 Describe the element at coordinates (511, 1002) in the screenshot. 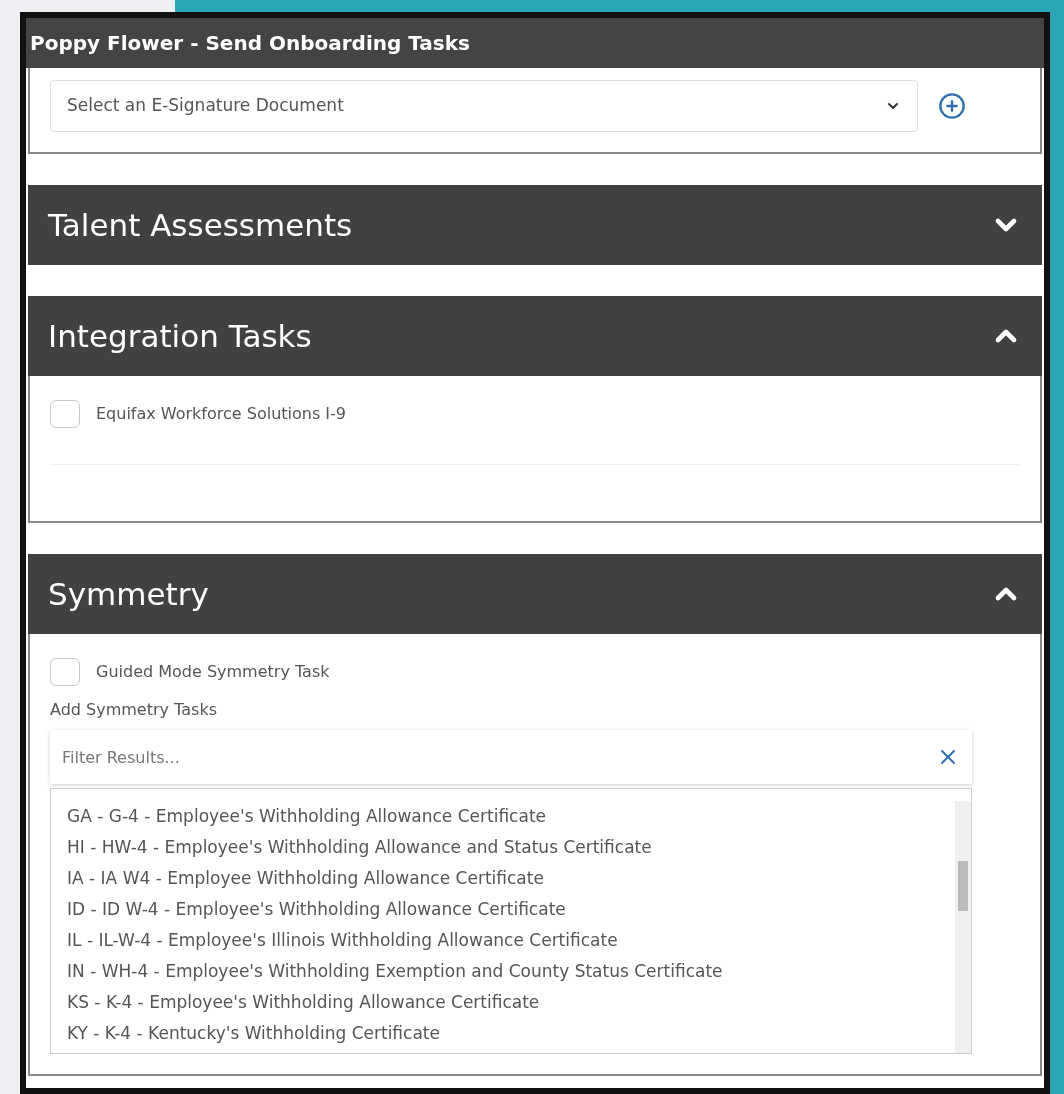

I see `list-option: KS - K-4 - Employee's Withholding Allowance Certificate` at that location.